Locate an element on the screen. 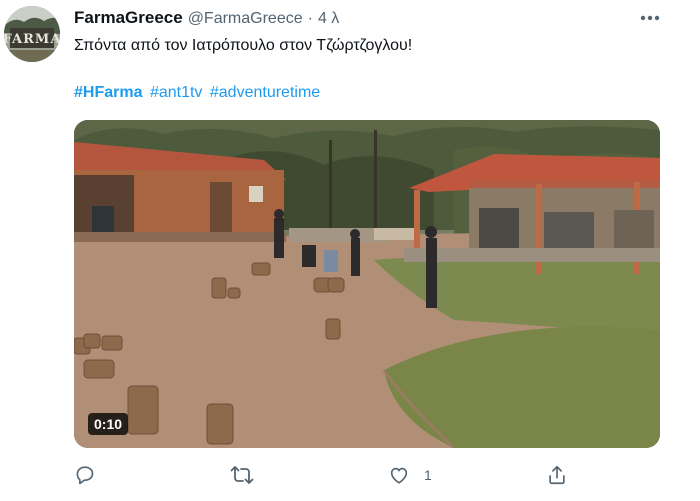 This screenshot has width=700, height=501. display-name: FarmaGreece is located at coordinates (128, 18).